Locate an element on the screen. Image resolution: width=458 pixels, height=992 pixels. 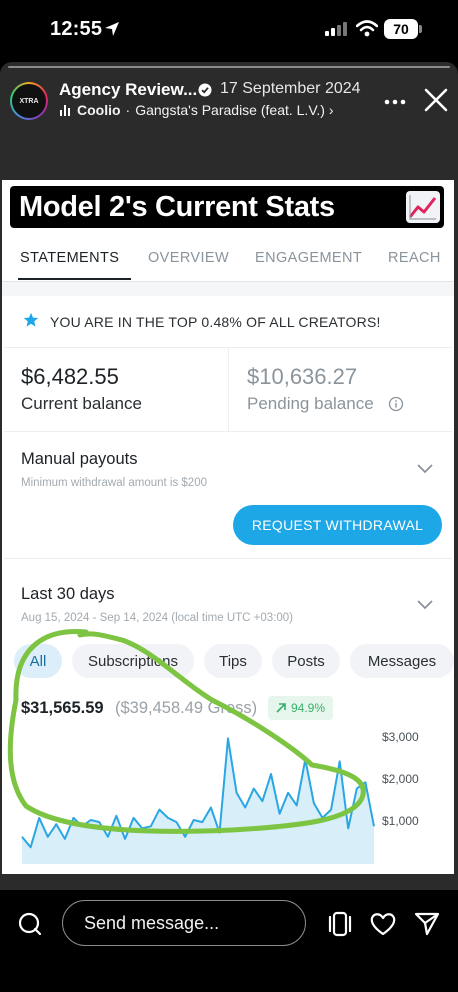
earnings-chart: $3,000 $2,000 $1,000 is located at coordinates (228, 800).